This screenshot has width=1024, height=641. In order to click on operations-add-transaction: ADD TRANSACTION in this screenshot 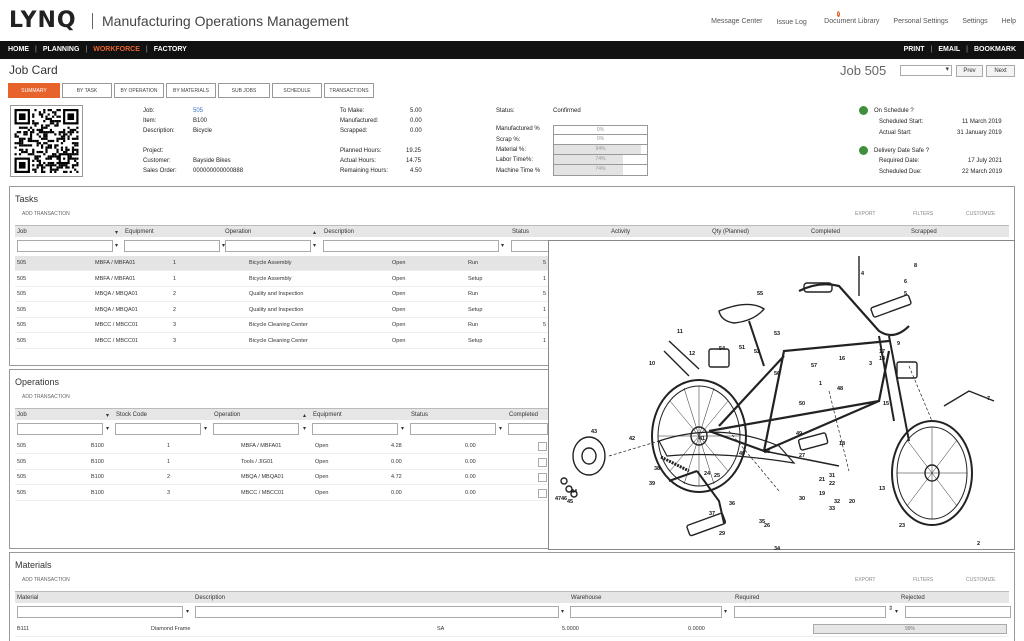, I will do `click(46, 397)`.